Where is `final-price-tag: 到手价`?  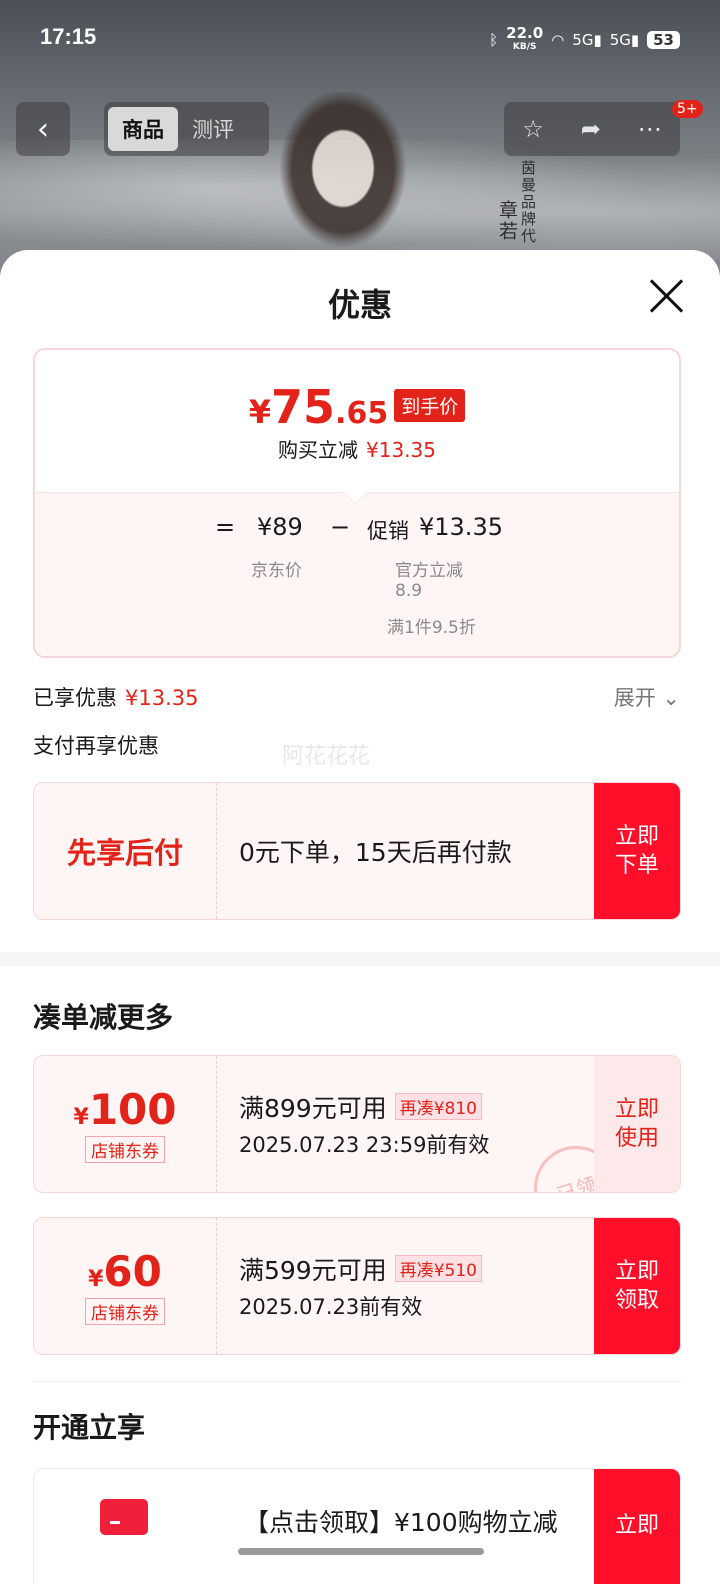 final-price-tag: 到手价 is located at coordinates (430, 405).